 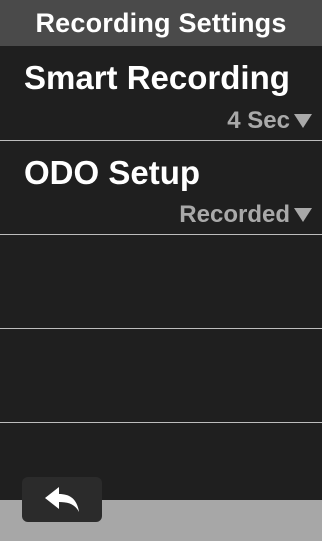 I want to click on page-title: Recording Settings, so click(x=161, y=23).